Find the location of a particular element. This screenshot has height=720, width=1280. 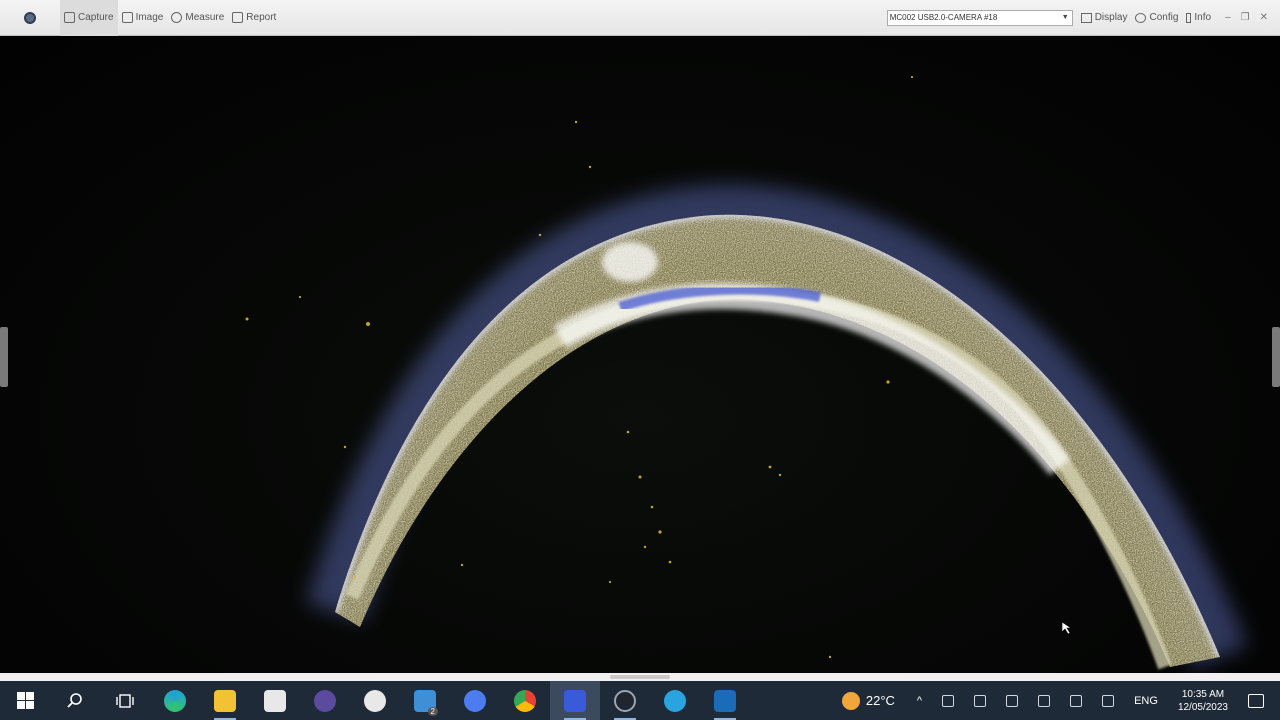

clock: 10:35 AM 12/05/2023 is located at coordinates (1203, 701).